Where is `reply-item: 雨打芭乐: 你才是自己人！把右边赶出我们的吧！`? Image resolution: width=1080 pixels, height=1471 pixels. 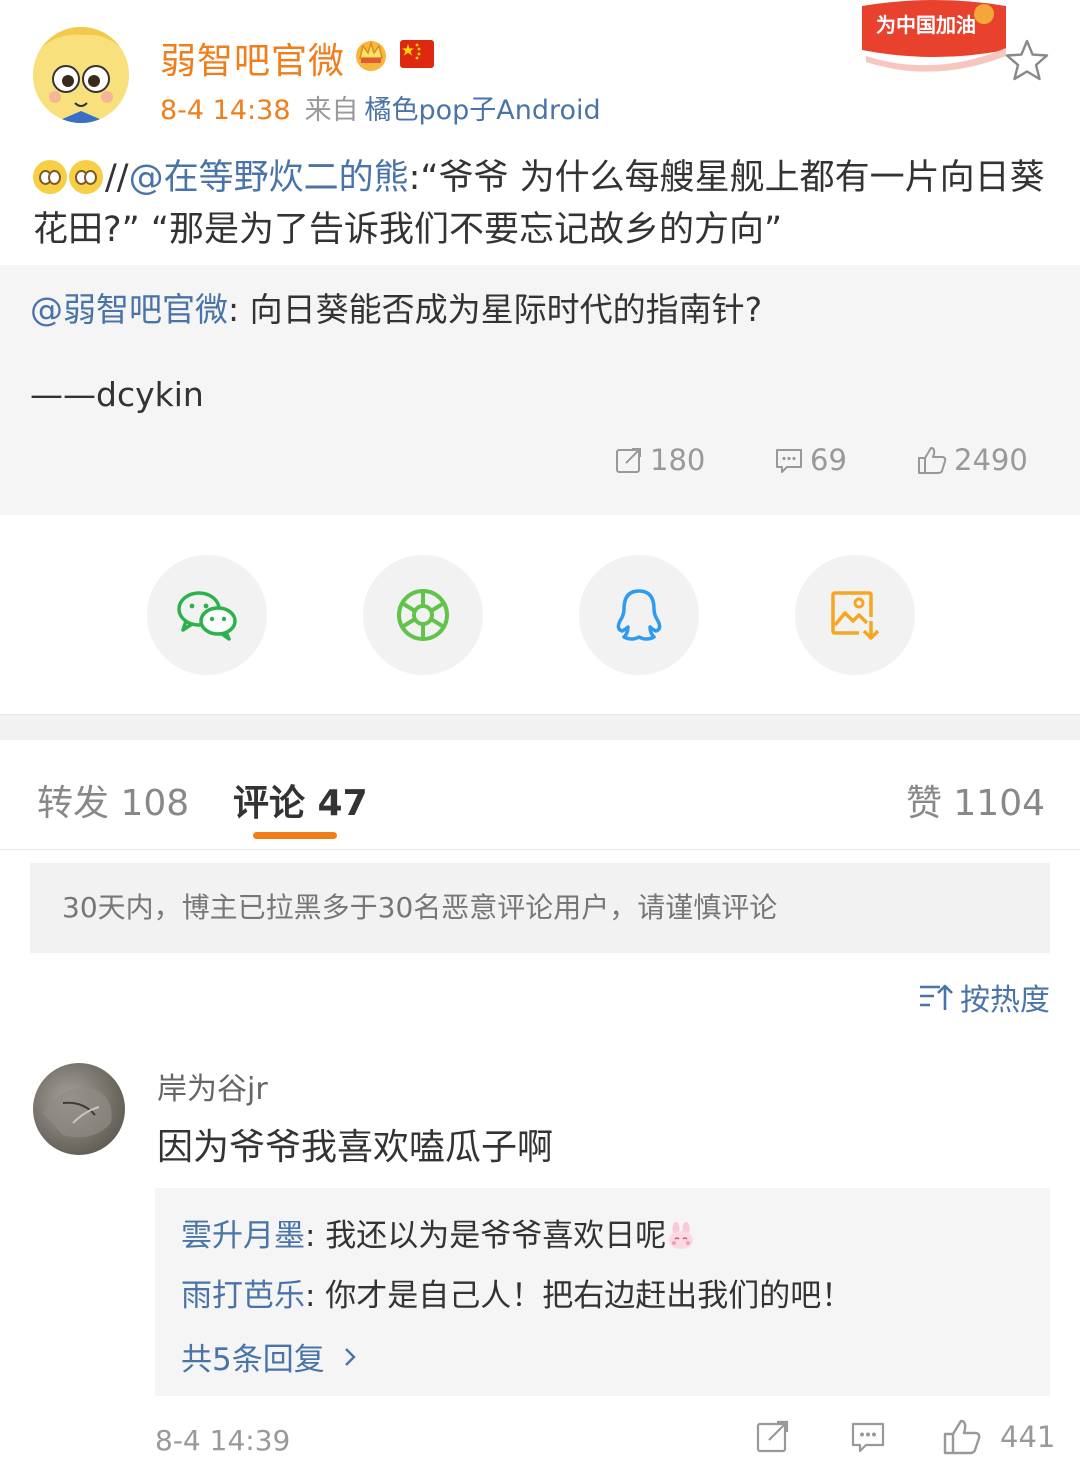 reply-item: 雨打芭乐: 你才是自己人！把右边赶出我们的吧！ is located at coordinates (516, 1292).